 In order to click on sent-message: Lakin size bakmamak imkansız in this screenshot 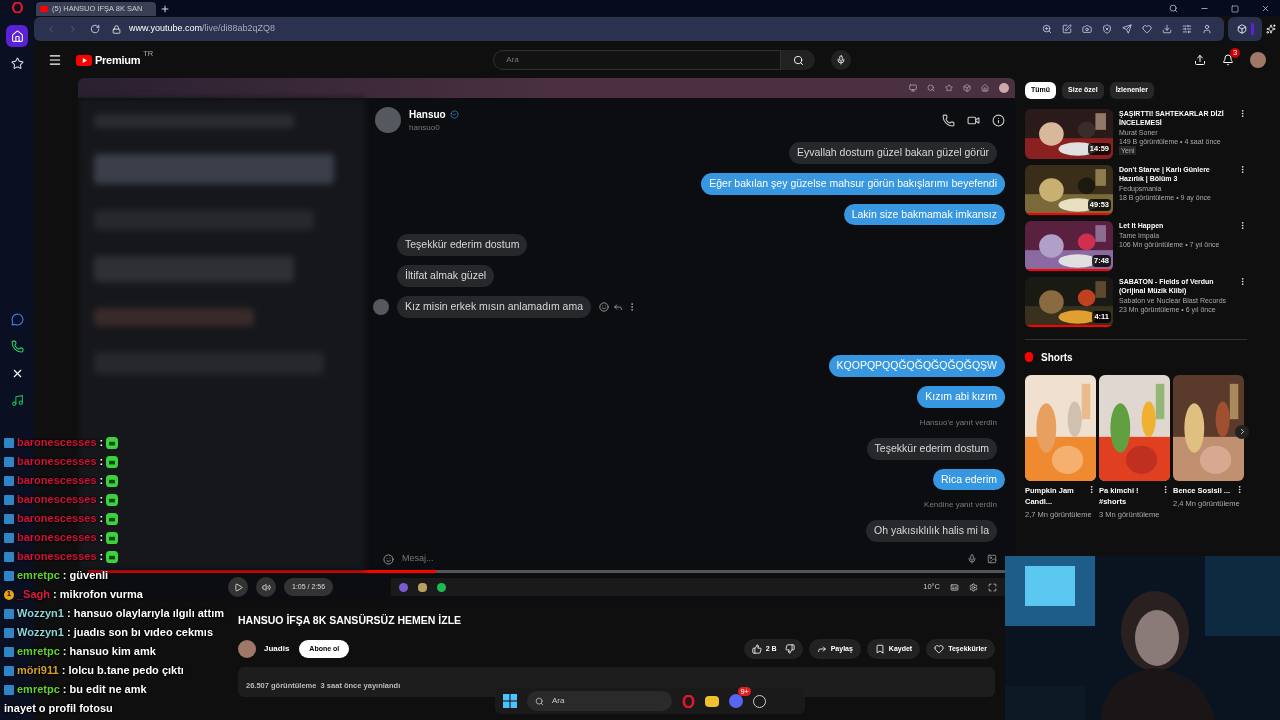, I will do `click(924, 214)`.